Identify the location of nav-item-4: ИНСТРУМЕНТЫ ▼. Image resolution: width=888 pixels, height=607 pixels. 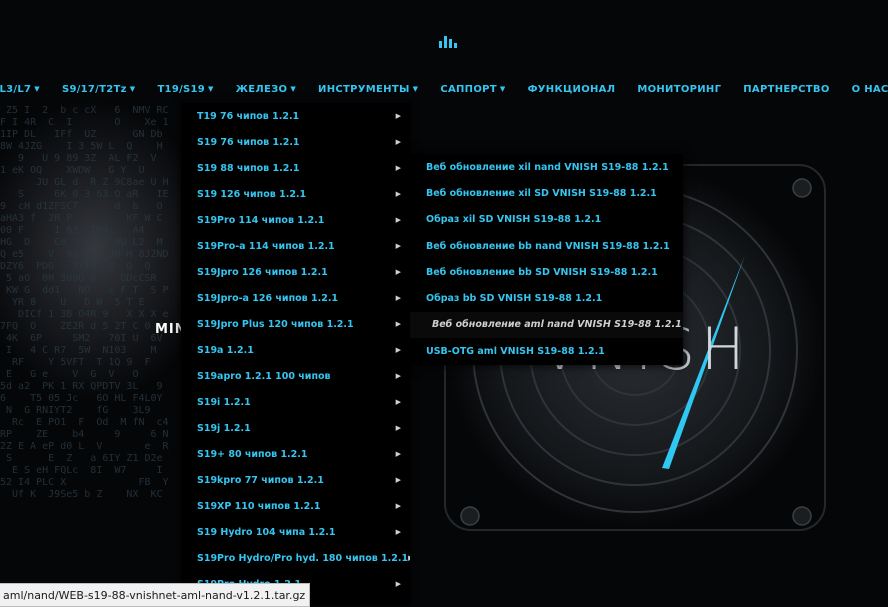
(368, 92).